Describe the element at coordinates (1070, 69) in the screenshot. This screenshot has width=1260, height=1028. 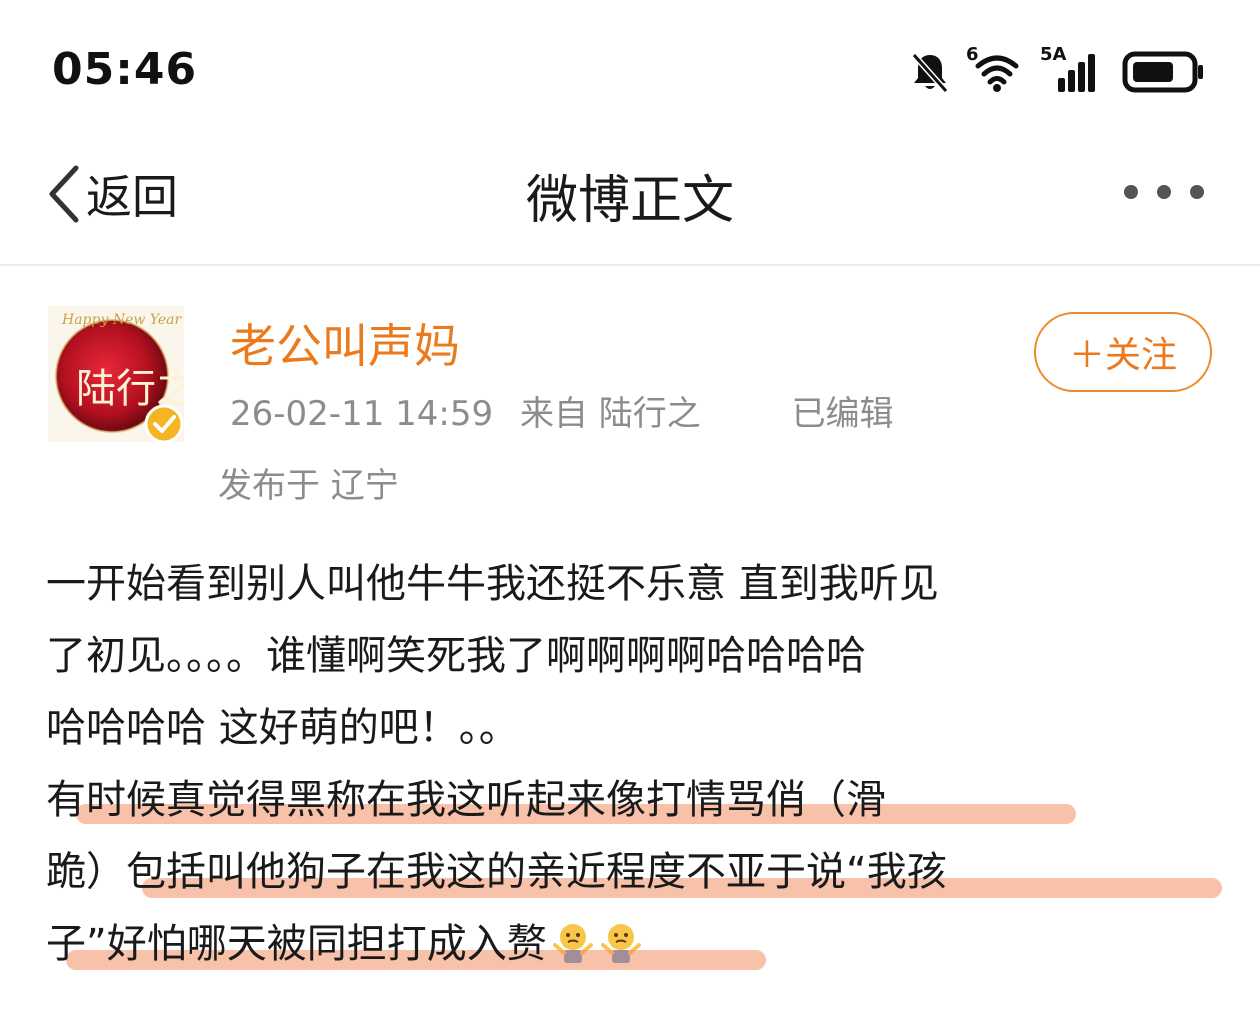
I see `signal-icon: 5A` at that location.